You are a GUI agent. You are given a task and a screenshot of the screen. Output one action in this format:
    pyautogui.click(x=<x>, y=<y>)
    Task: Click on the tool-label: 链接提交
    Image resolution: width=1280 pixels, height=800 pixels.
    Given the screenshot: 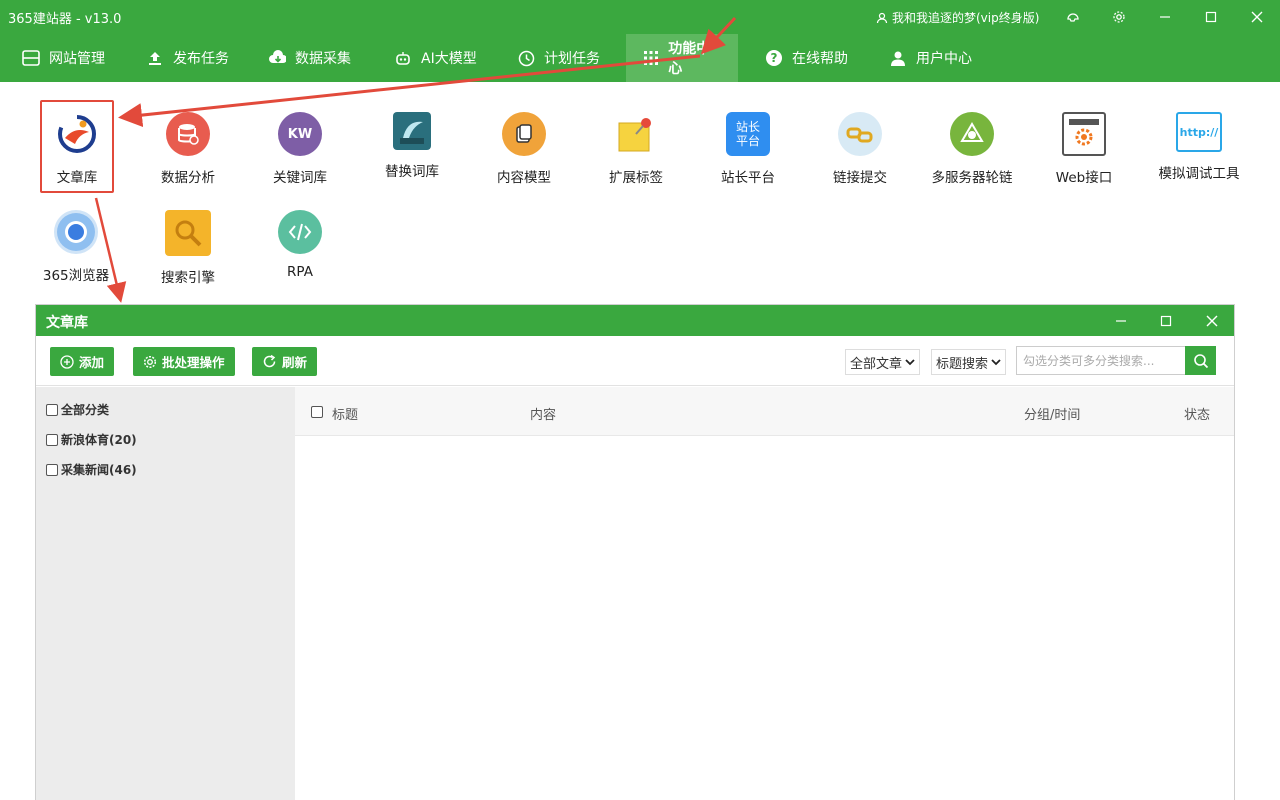 What is the action you would take?
    pyautogui.click(x=860, y=178)
    